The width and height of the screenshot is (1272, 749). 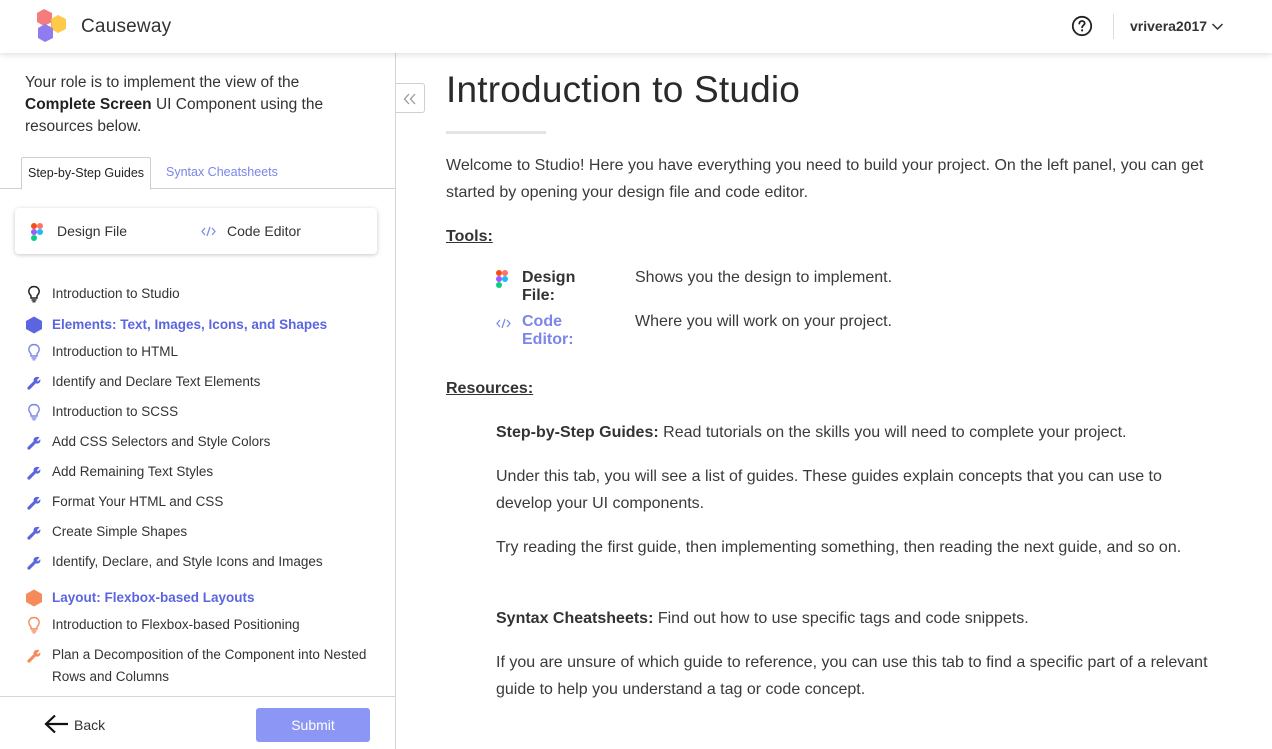 What do you see at coordinates (1168, 26) in the screenshot?
I see `username: vrivera2017` at bounding box center [1168, 26].